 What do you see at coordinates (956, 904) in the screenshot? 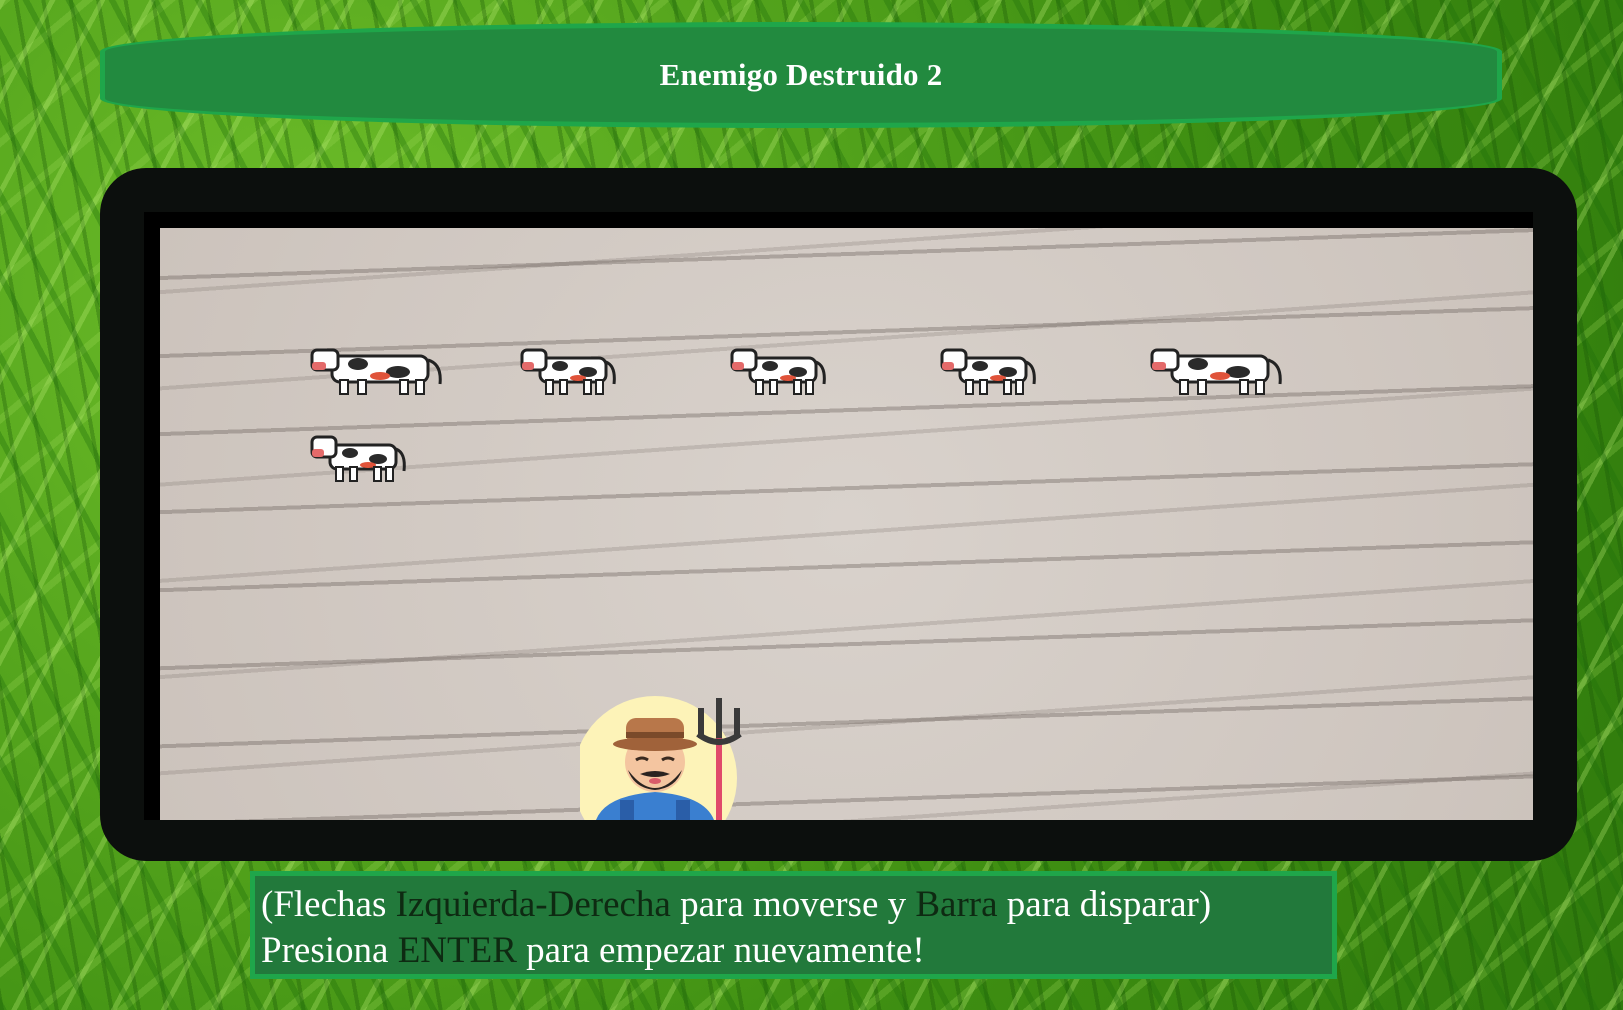
I see `spacebar-label: Barra` at bounding box center [956, 904].